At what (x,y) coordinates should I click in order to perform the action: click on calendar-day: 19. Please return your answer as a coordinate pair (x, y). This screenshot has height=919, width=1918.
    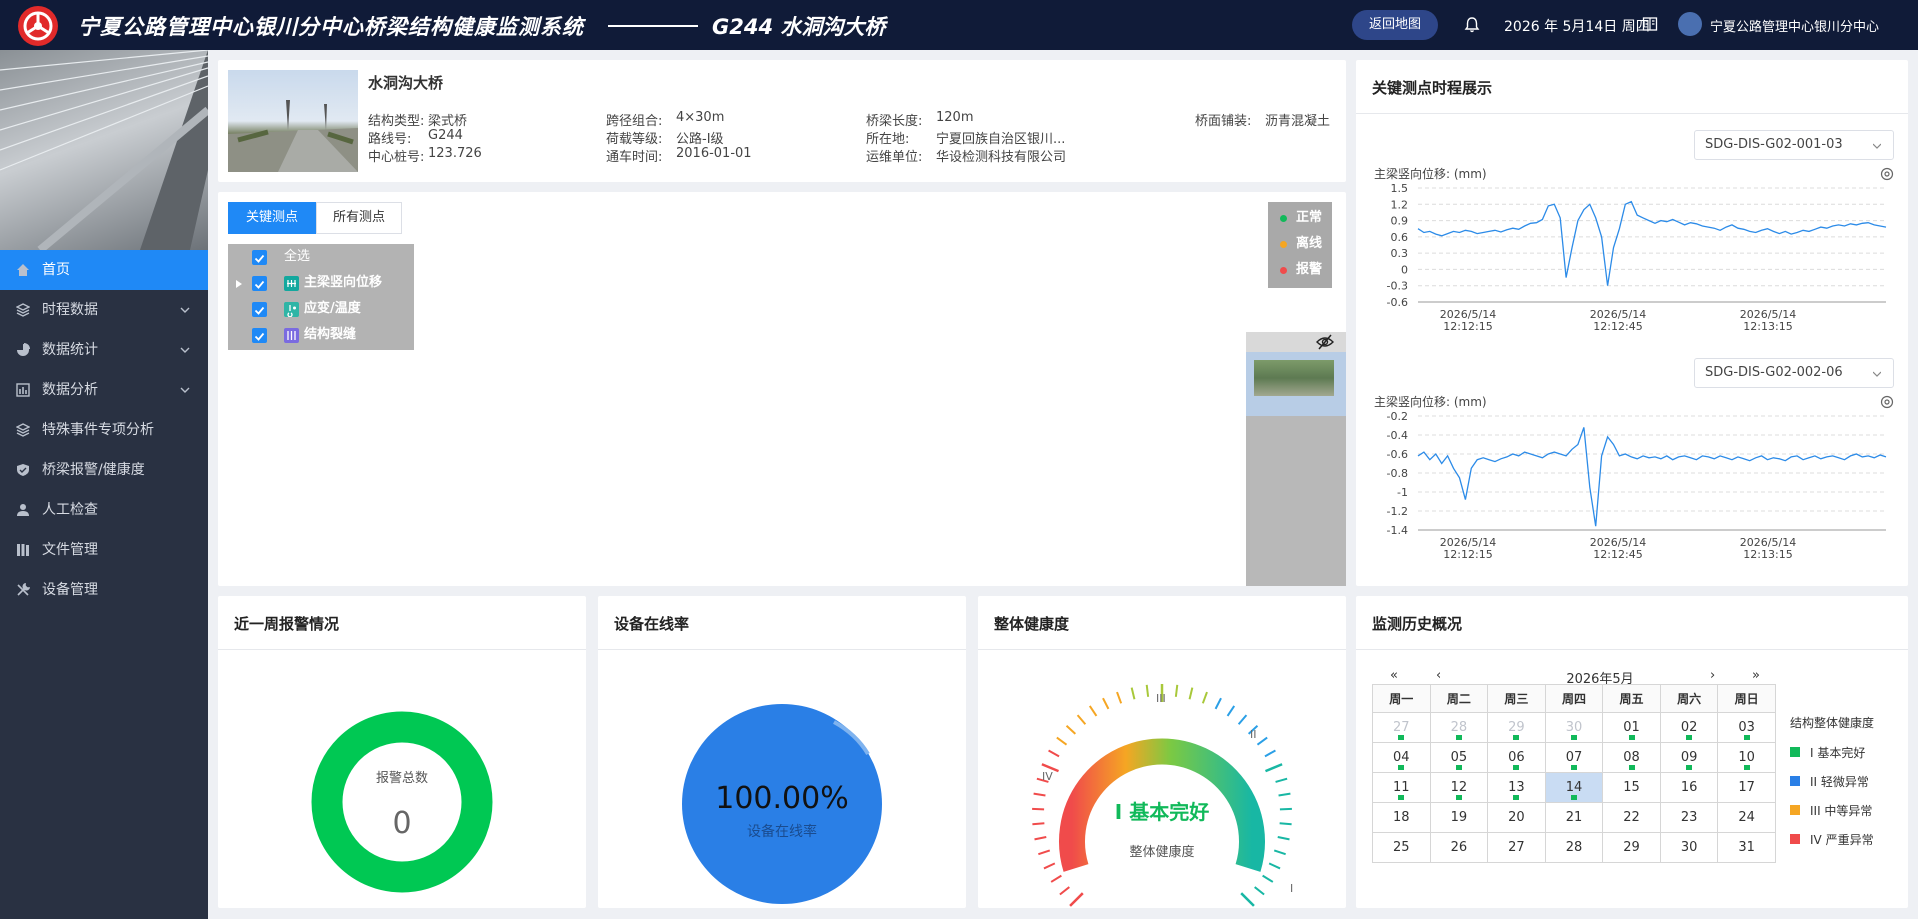
    Looking at the image, I should click on (1459, 817).